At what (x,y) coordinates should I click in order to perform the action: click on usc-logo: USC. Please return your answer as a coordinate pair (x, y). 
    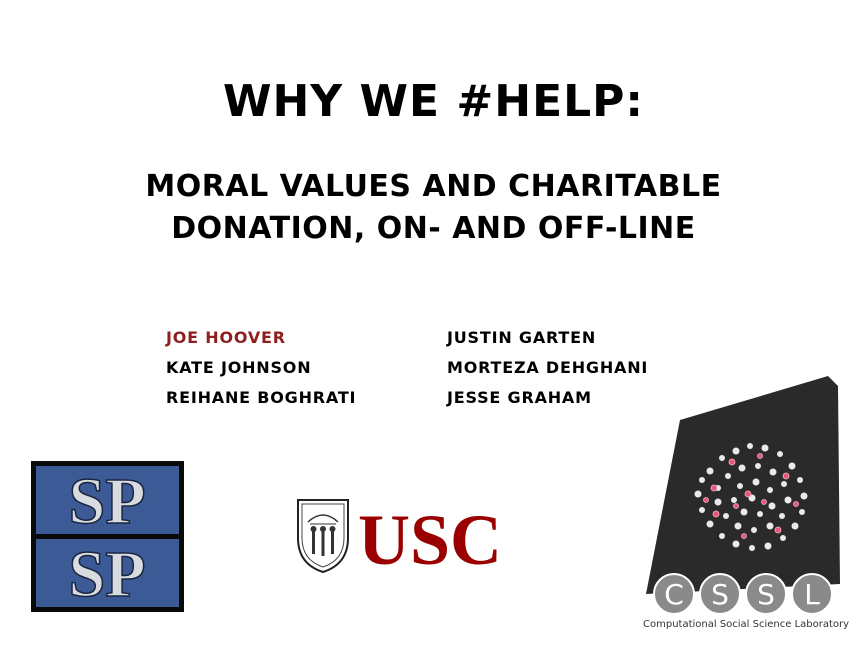
    Looking at the image, I should click on (399, 538).